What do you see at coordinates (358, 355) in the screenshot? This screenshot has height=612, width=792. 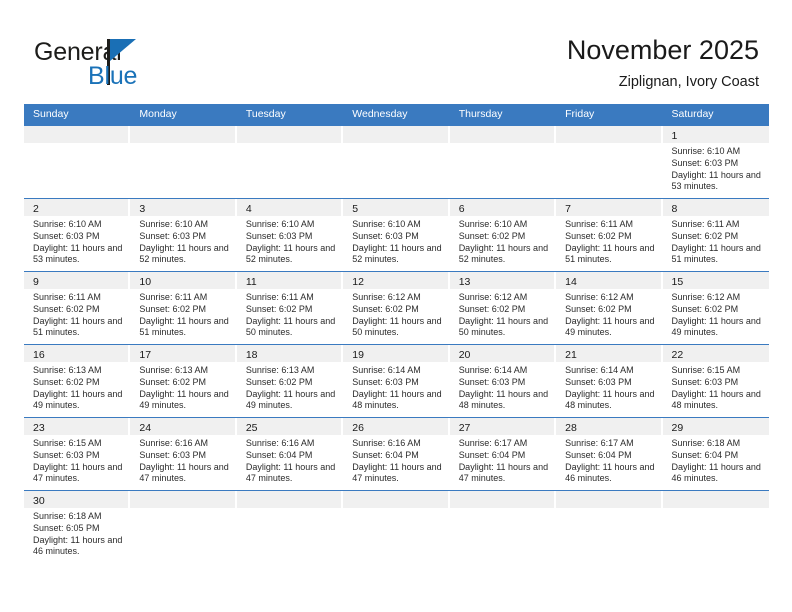 I see `day-number: 19` at bounding box center [358, 355].